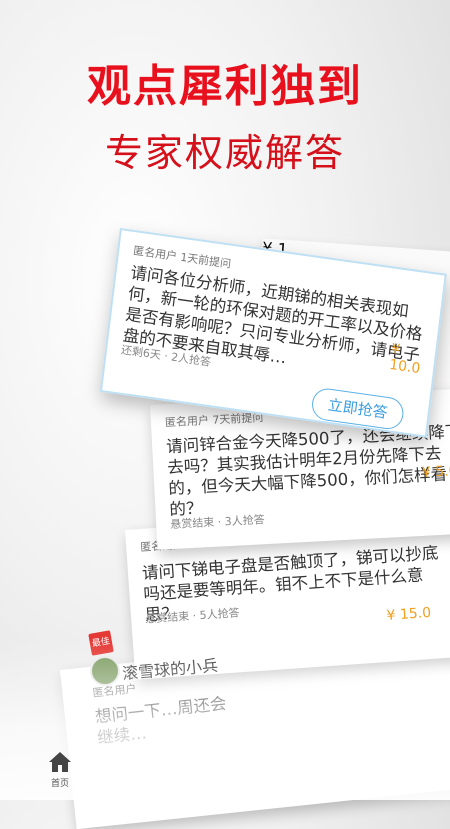 This screenshot has width=450, height=829. I want to click on best-badge: 最佳, so click(101, 643).